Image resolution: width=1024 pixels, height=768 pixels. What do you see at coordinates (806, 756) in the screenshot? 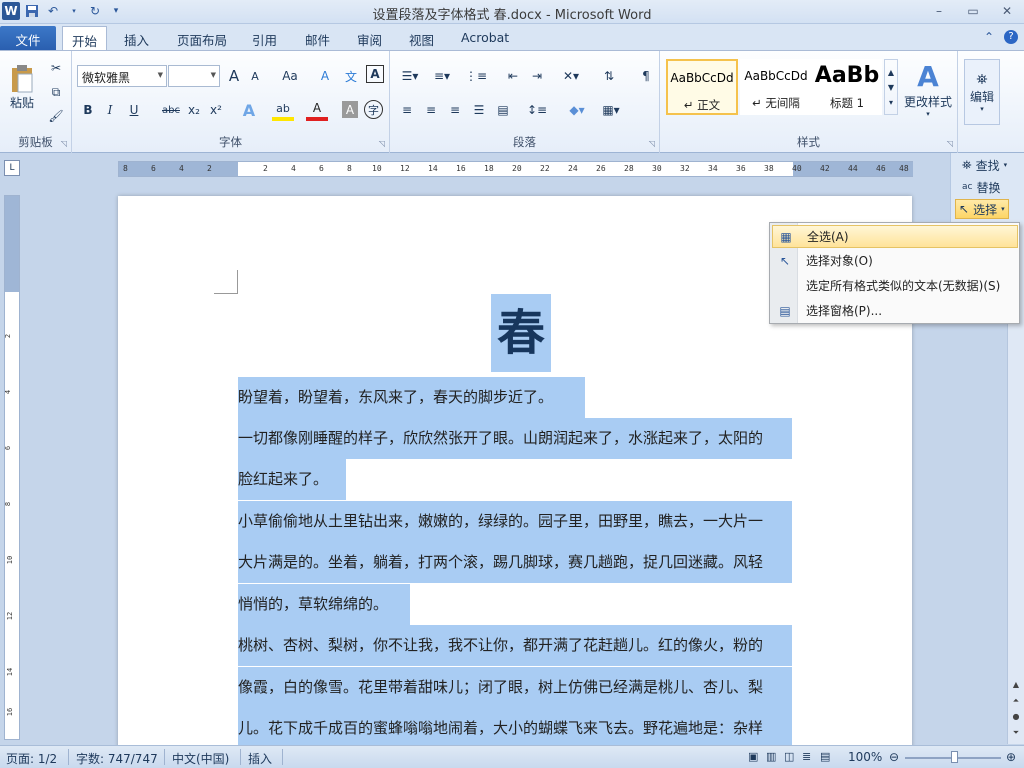
I see `outline-view-icon: ≣` at bounding box center [806, 756].